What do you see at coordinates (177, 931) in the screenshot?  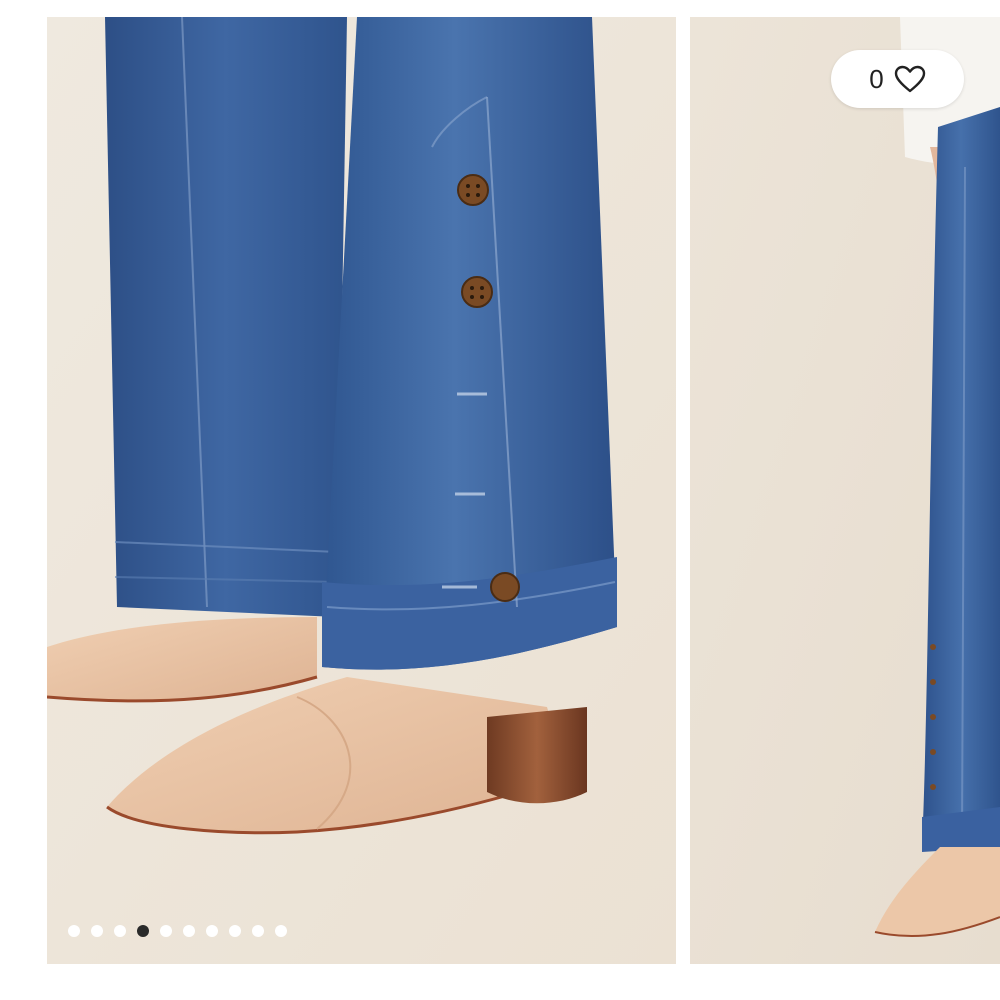 I see `carousel-pagination` at bounding box center [177, 931].